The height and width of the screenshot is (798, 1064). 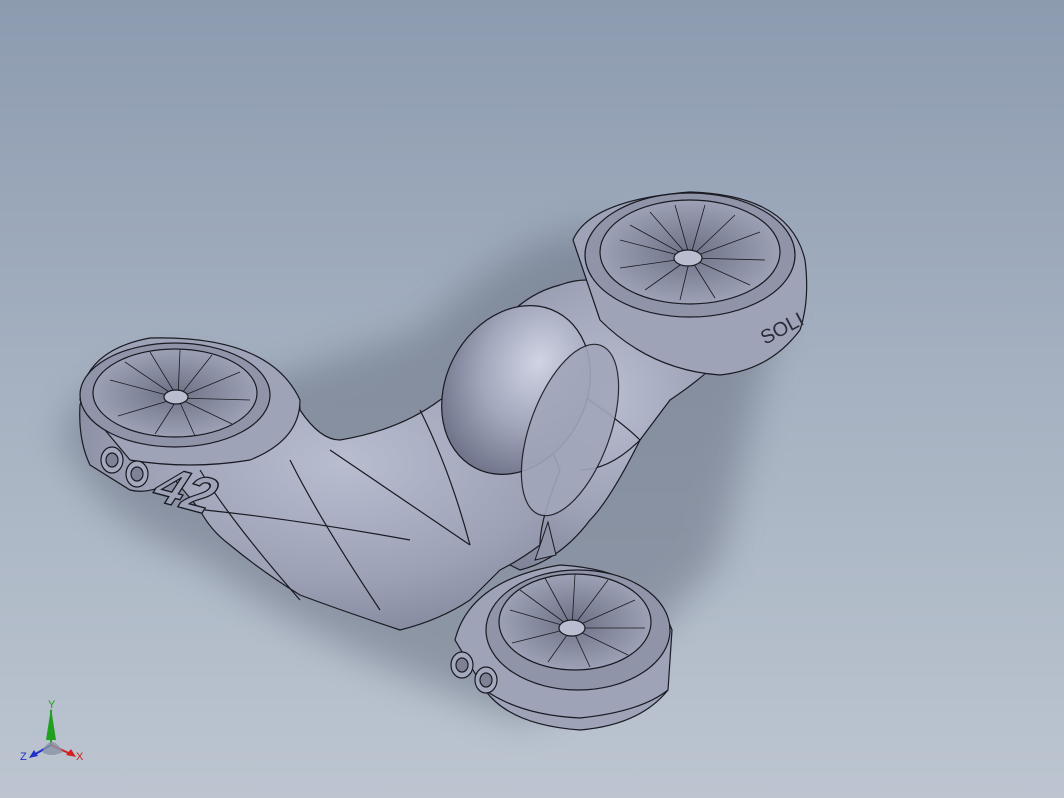 I want to click on y-axis-label: Y, so click(x=52, y=705).